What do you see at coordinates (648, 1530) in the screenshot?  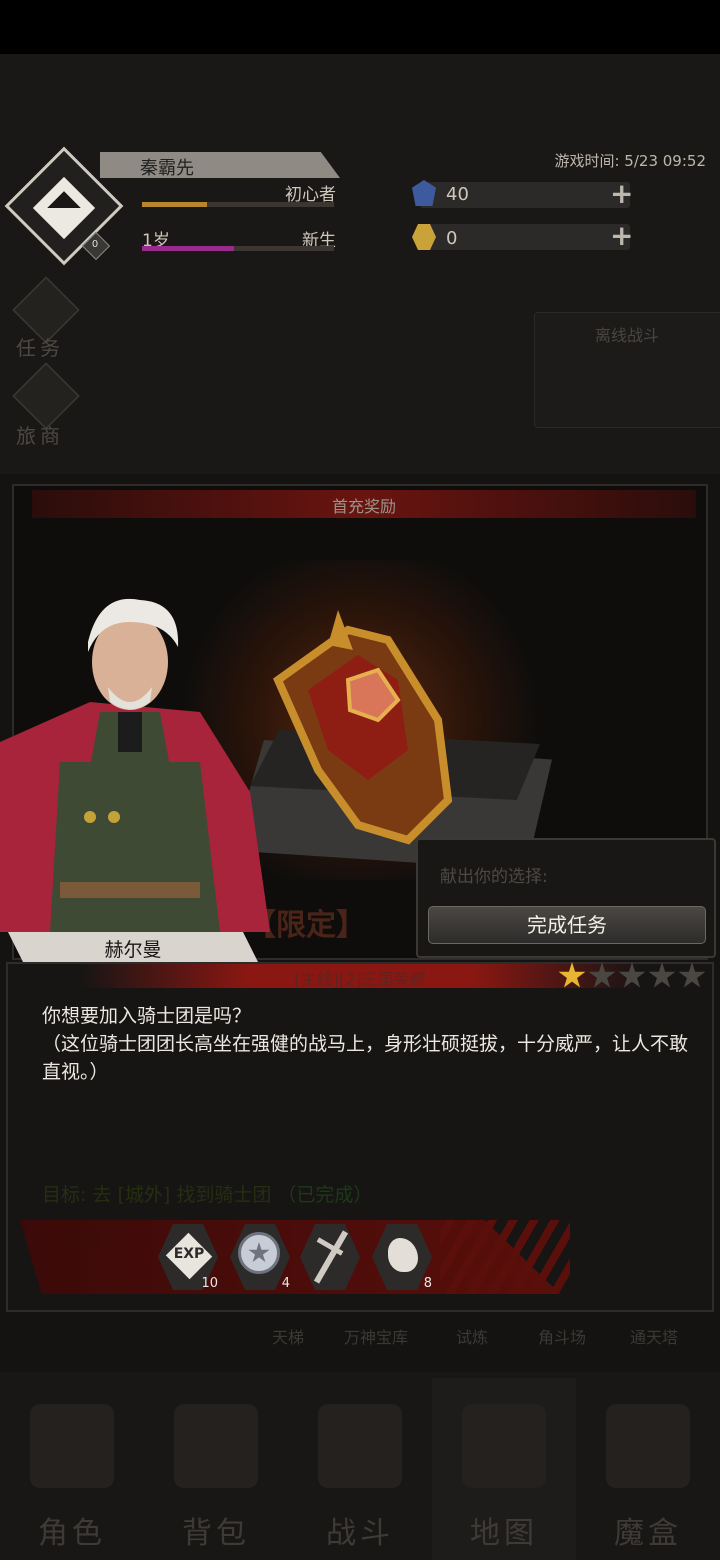 I see `nav-magic-box: 魔盒` at bounding box center [648, 1530].